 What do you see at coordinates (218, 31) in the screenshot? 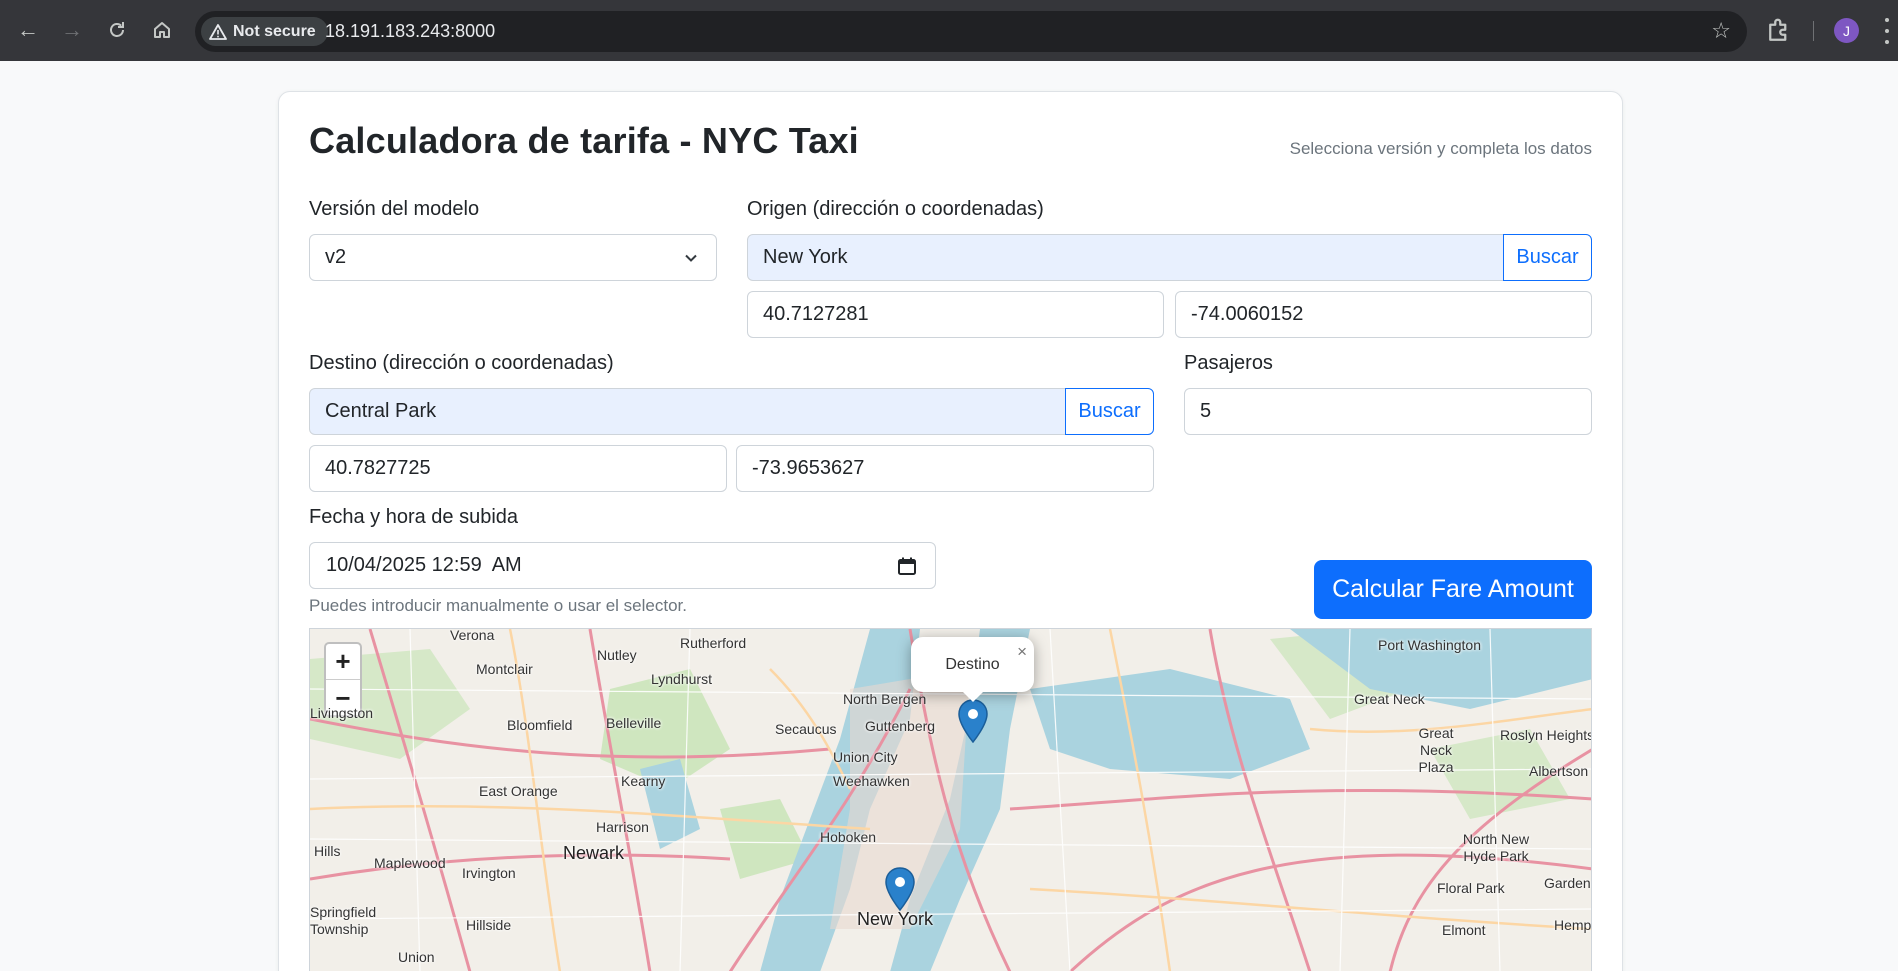
I see `warning-icon` at bounding box center [218, 31].